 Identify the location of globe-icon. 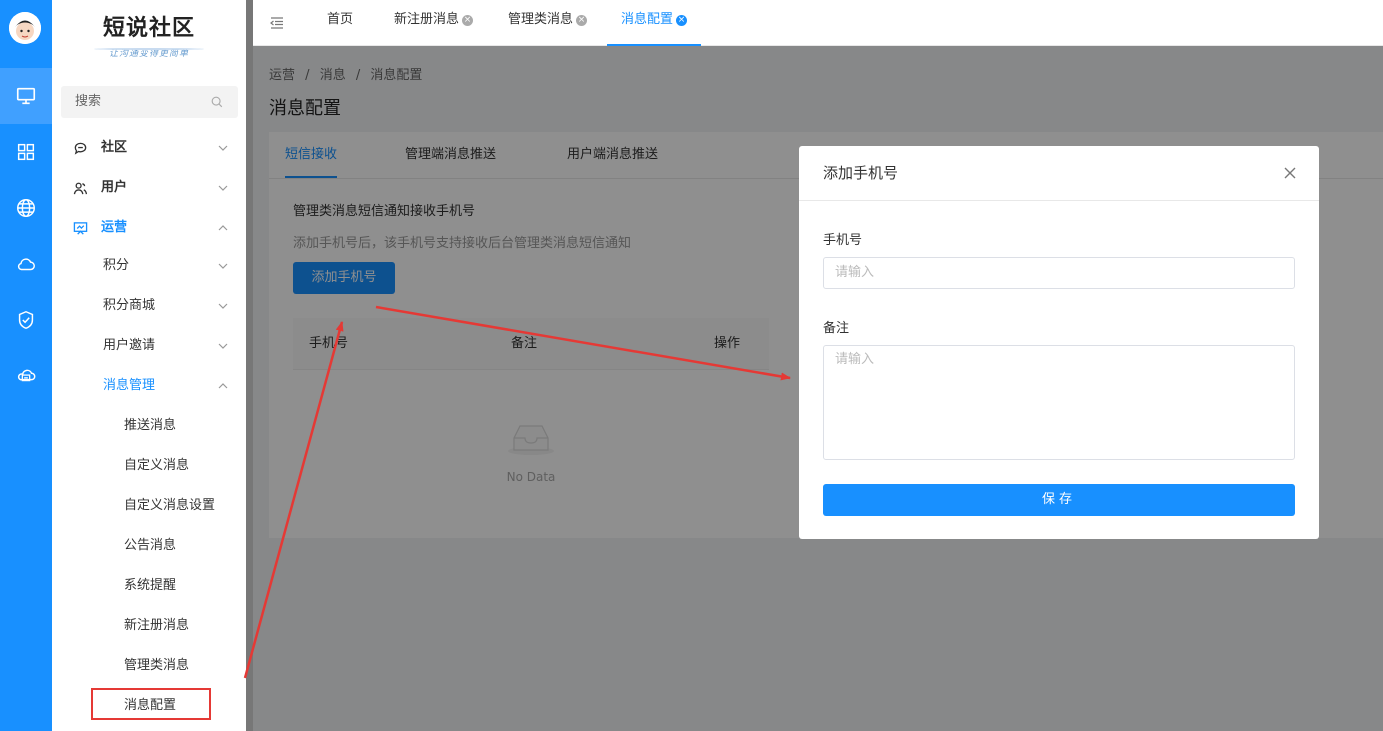
(26, 208).